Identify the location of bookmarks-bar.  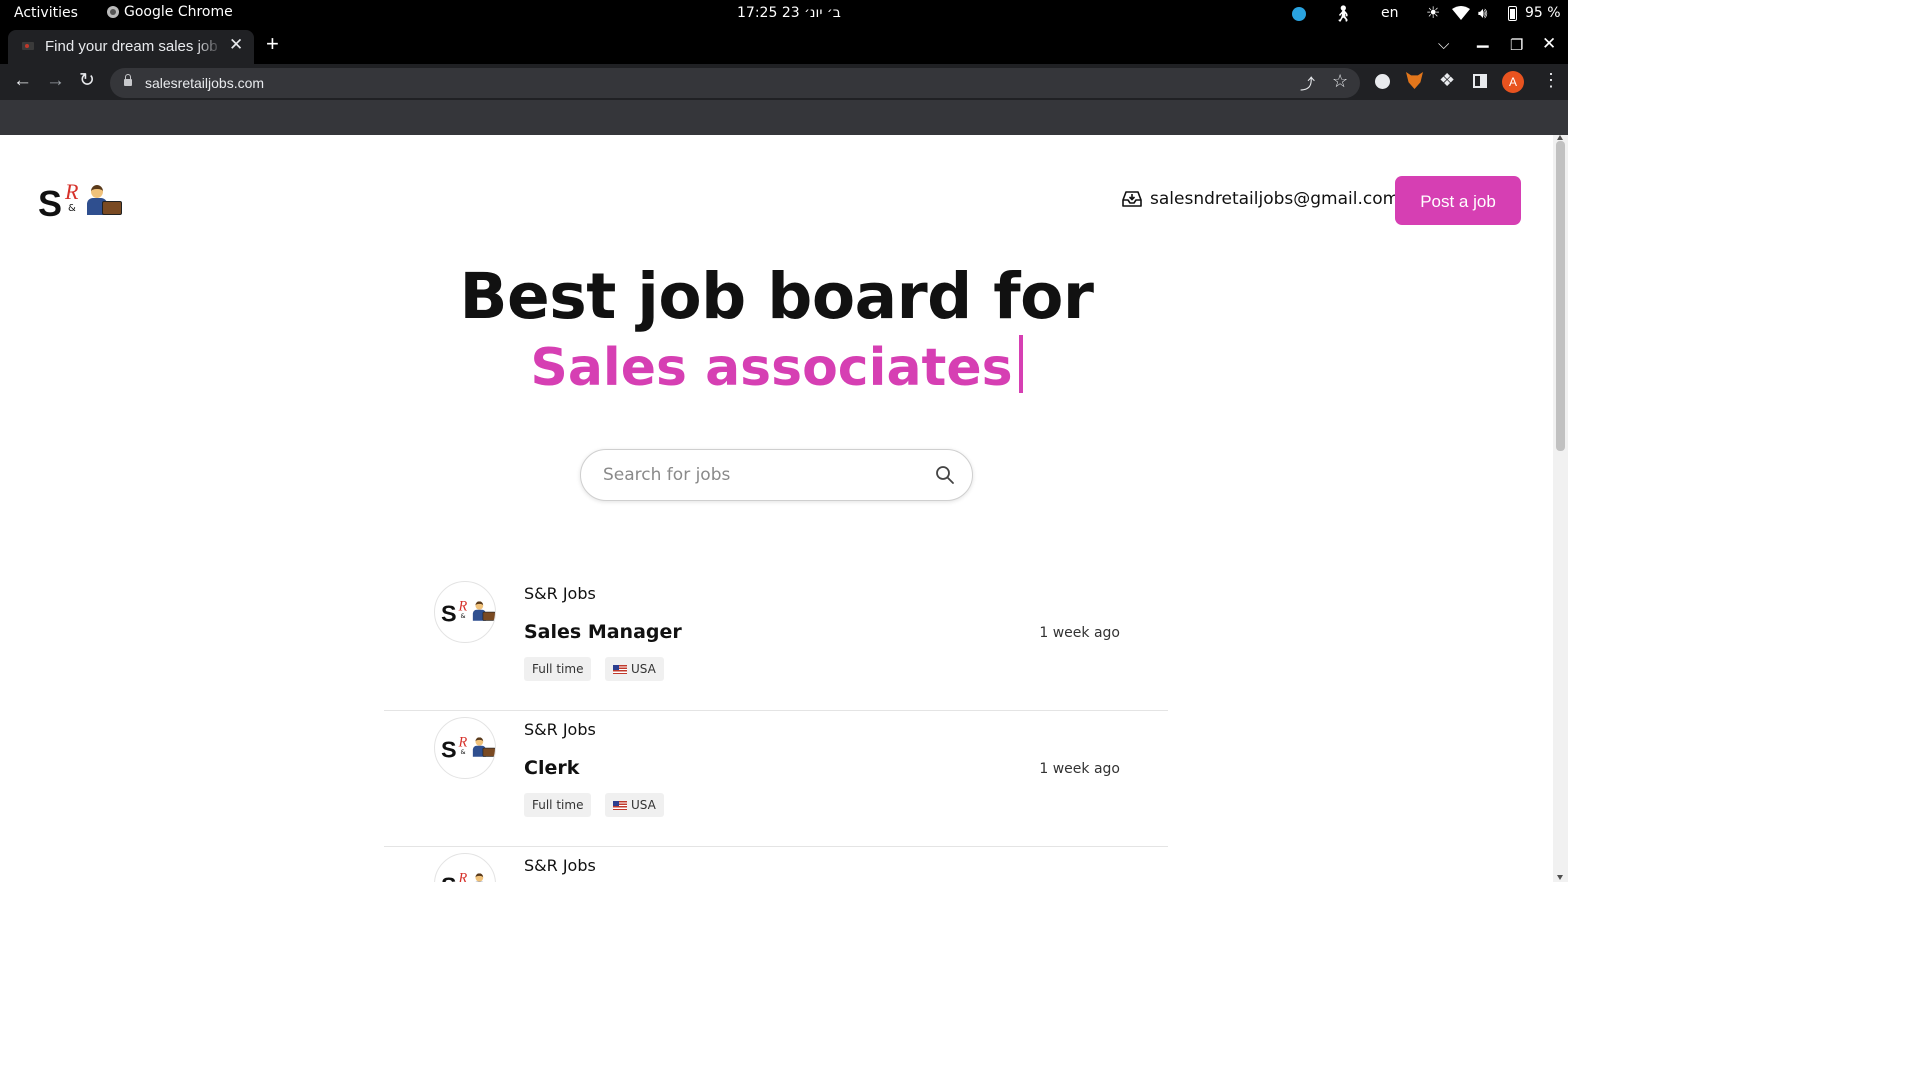
(784, 117).